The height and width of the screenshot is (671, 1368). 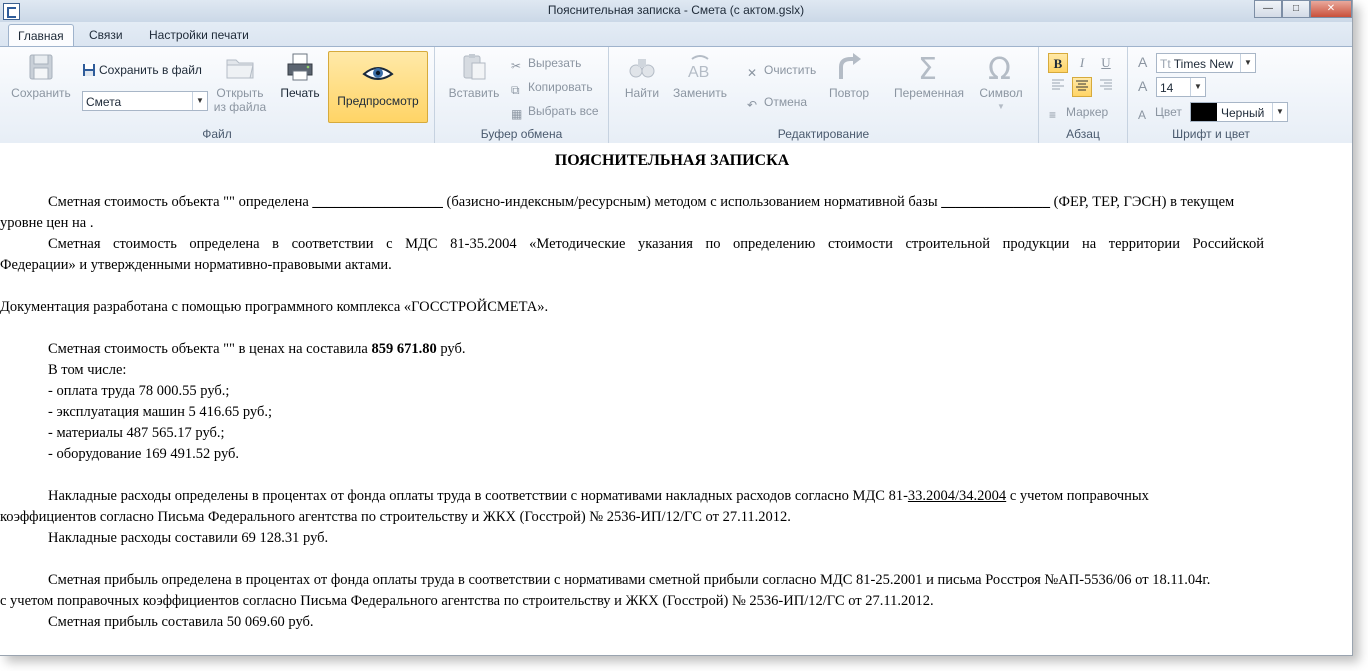 What do you see at coordinates (752, 73) in the screenshot?
I see `clear-icon: ✕` at bounding box center [752, 73].